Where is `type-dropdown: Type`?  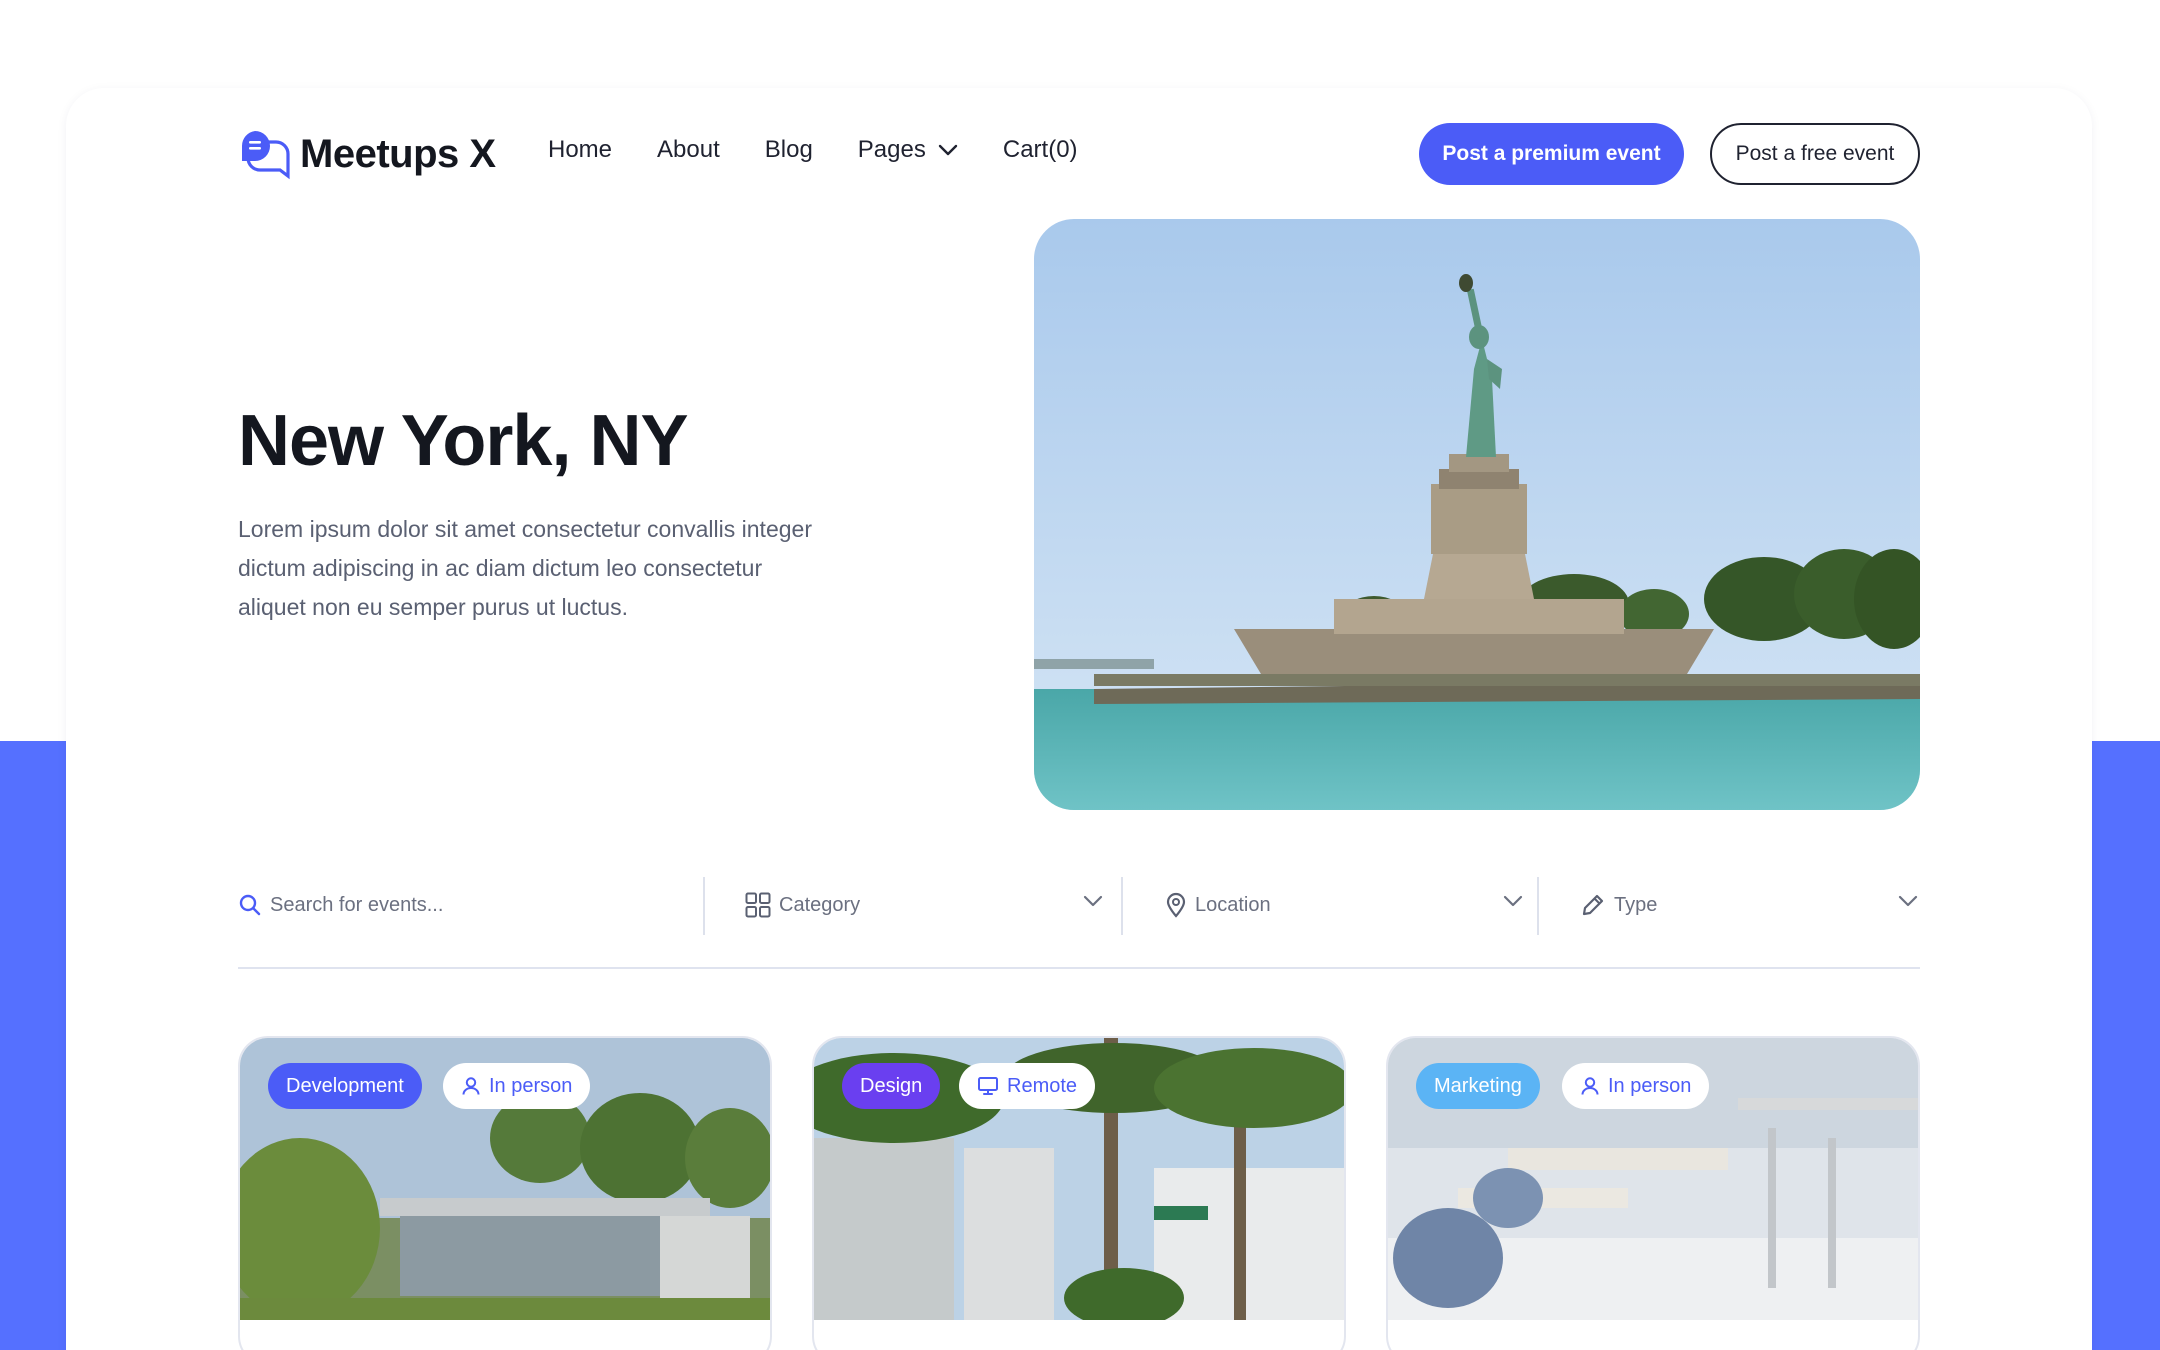
type-dropdown: Type is located at coordinates (1750, 905).